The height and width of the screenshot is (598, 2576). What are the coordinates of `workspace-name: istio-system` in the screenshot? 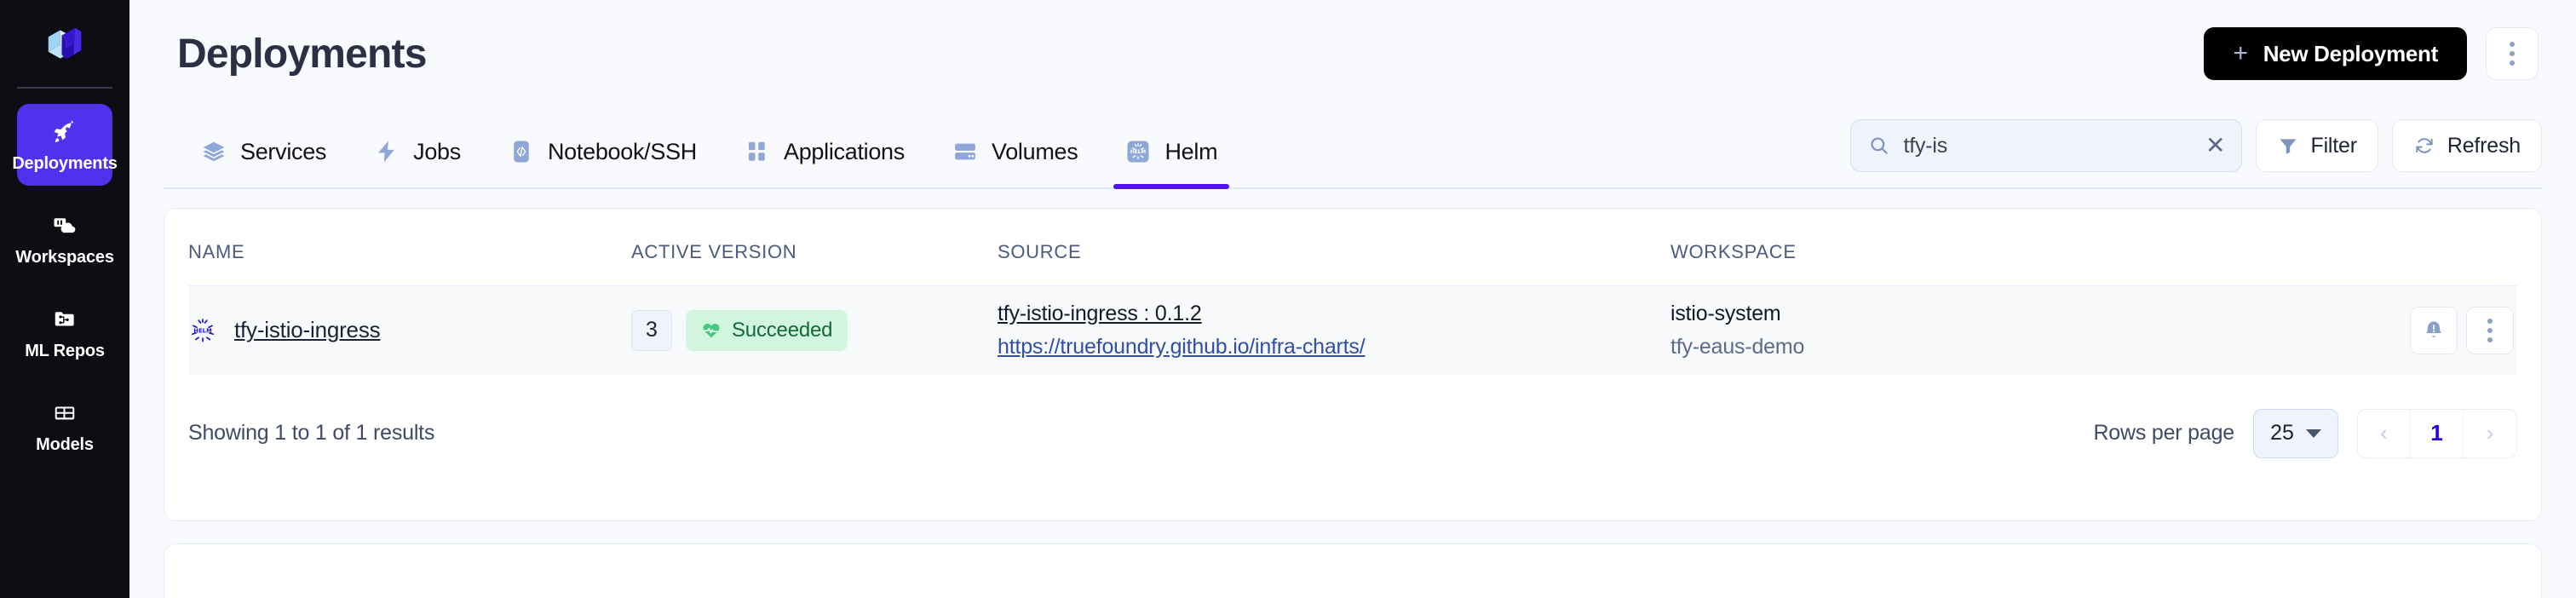 It's located at (1725, 313).